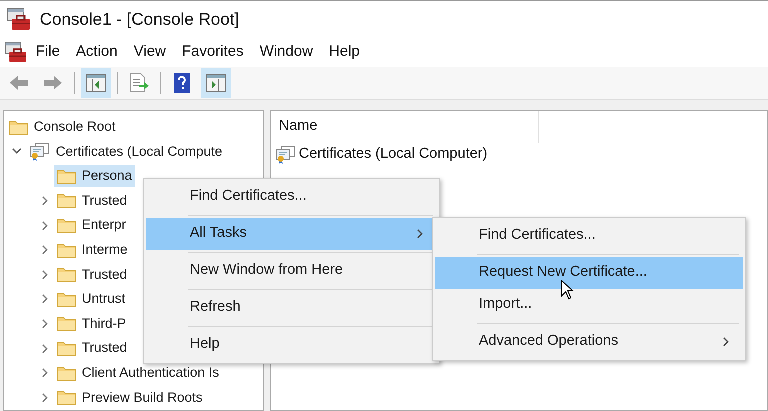 This screenshot has height=411, width=768. Describe the element at coordinates (126, 151) in the screenshot. I see `tree-item: Certificates (Local Compute` at that location.